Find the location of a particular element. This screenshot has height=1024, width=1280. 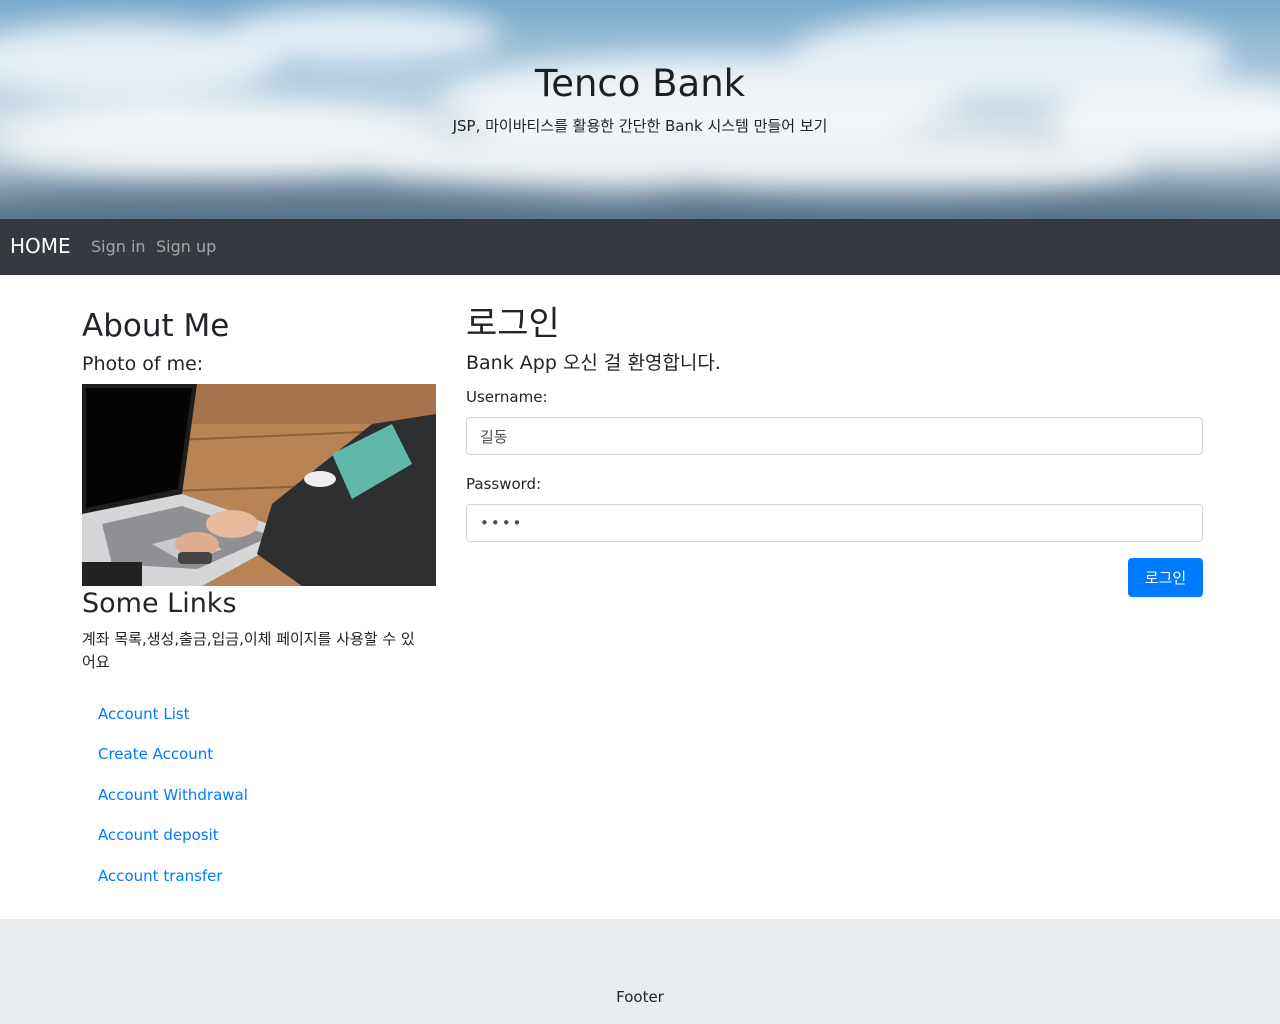

top-navbar: HOME Sign in Sign up is located at coordinates (640, 247).